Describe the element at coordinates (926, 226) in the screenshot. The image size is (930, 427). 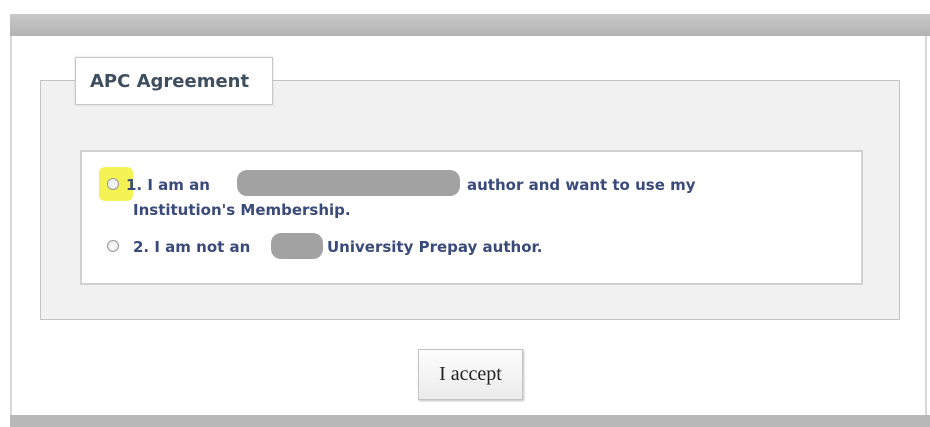
I see `window-right-border` at that location.